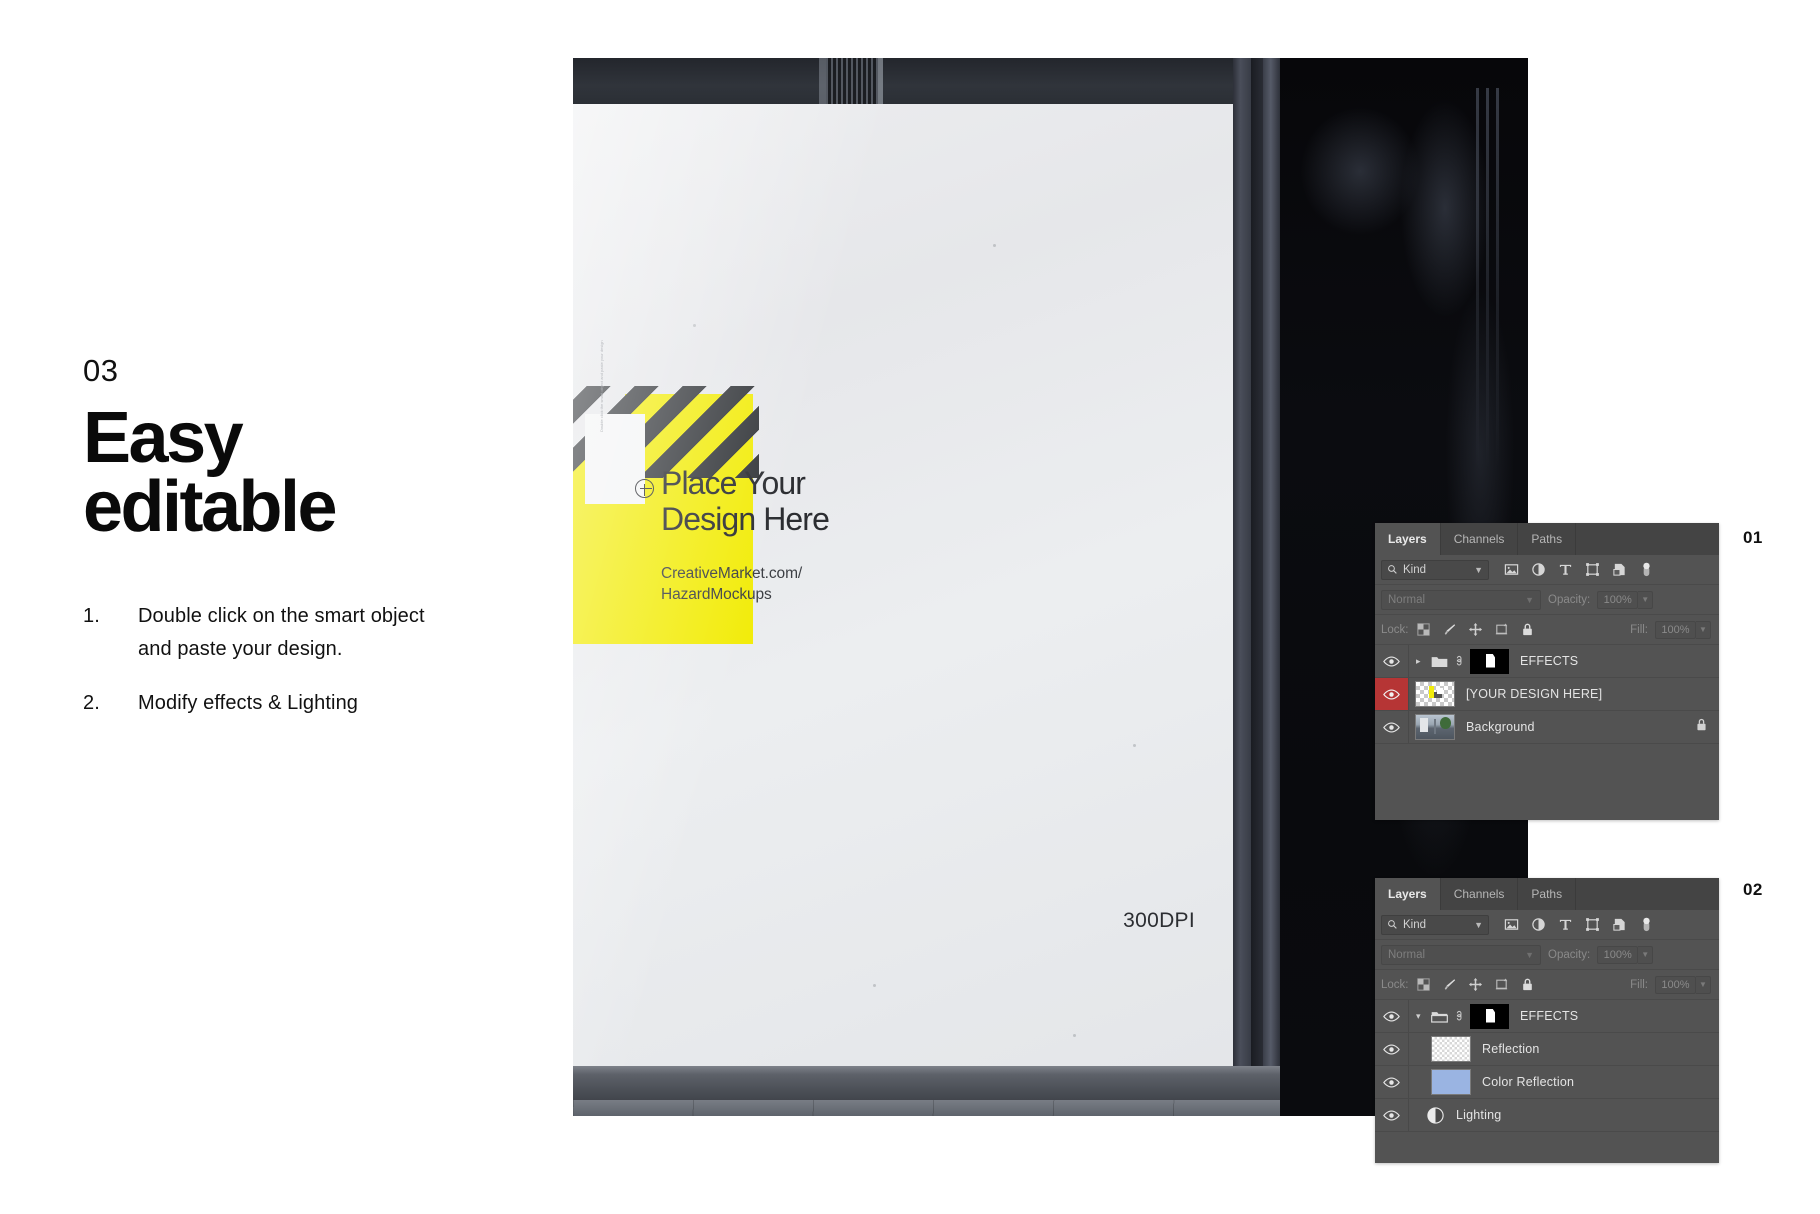 The height and width of the screenshot is (1214, 1820). Describe the element at coordinates (745, 501) in the screenshot. I see `poster-title: Place Your Design Here` at that location.